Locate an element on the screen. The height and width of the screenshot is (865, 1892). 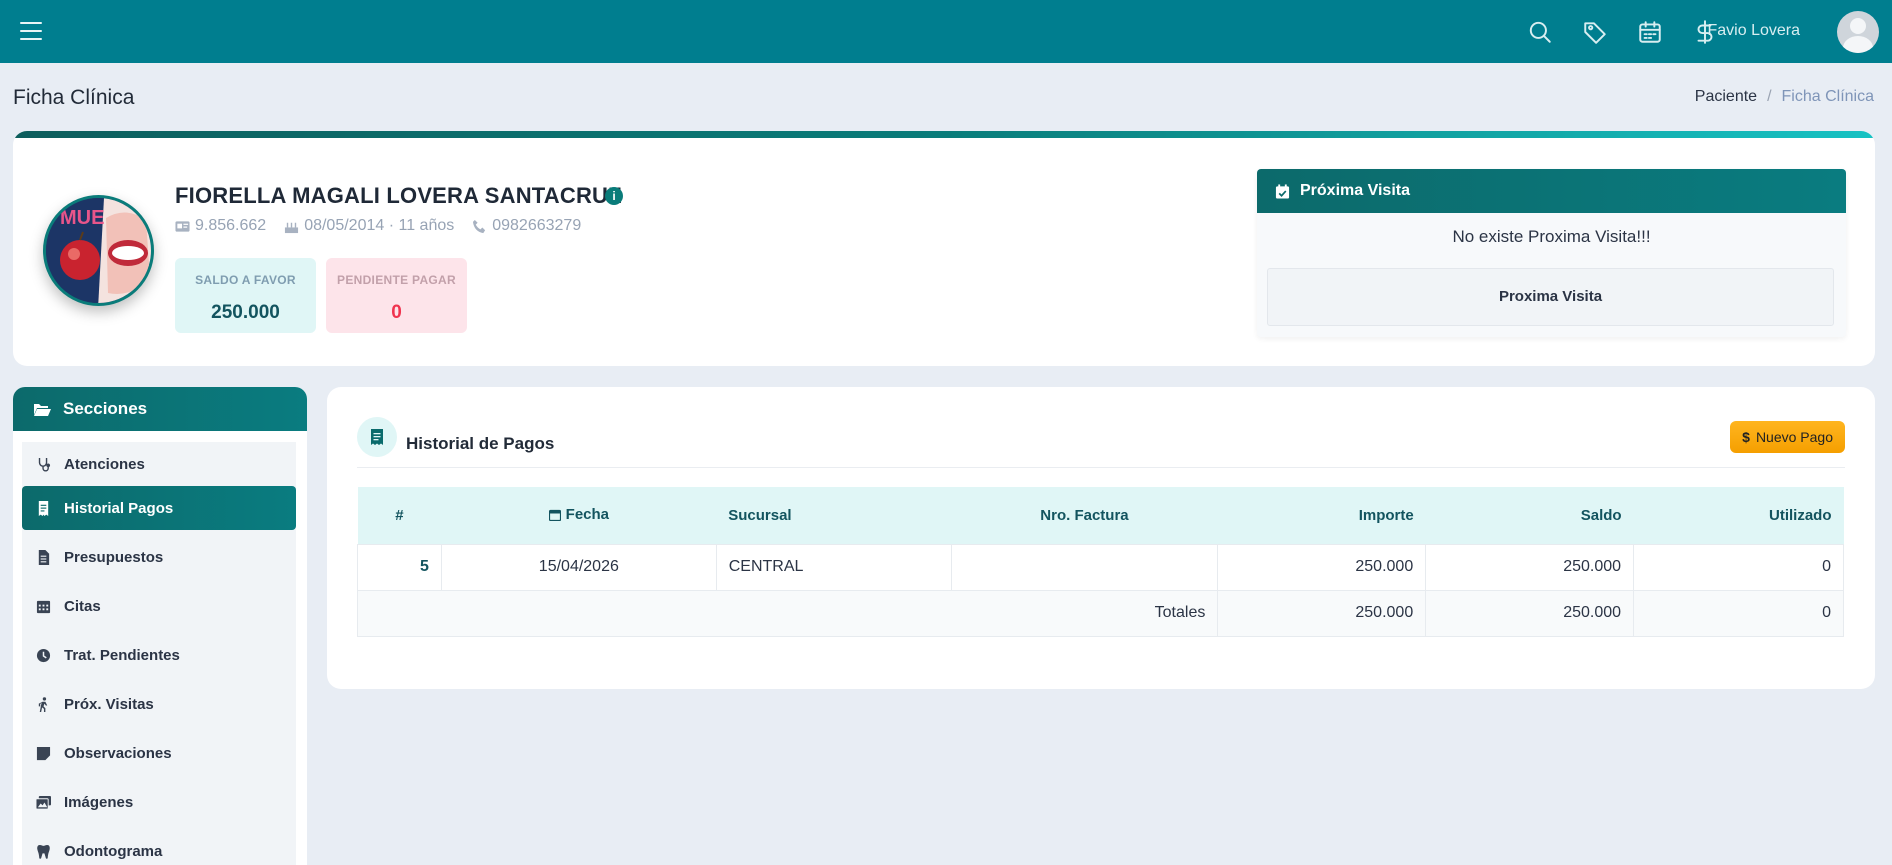
cell-utilizado: 0 is located at coordinates (1738, 567).